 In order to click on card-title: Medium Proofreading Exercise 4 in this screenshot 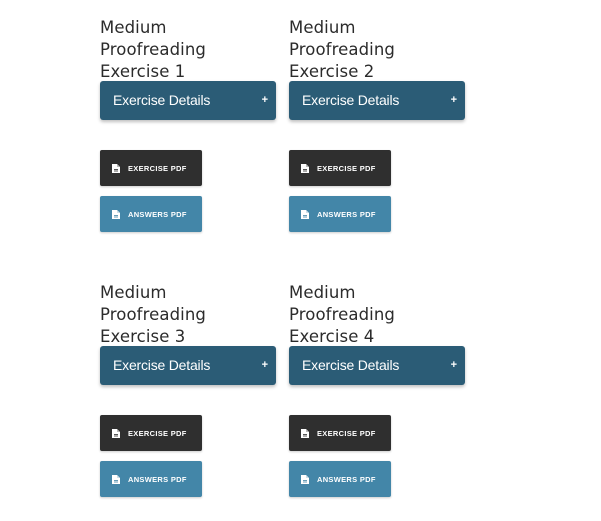, I will do `click(377, 315)`.